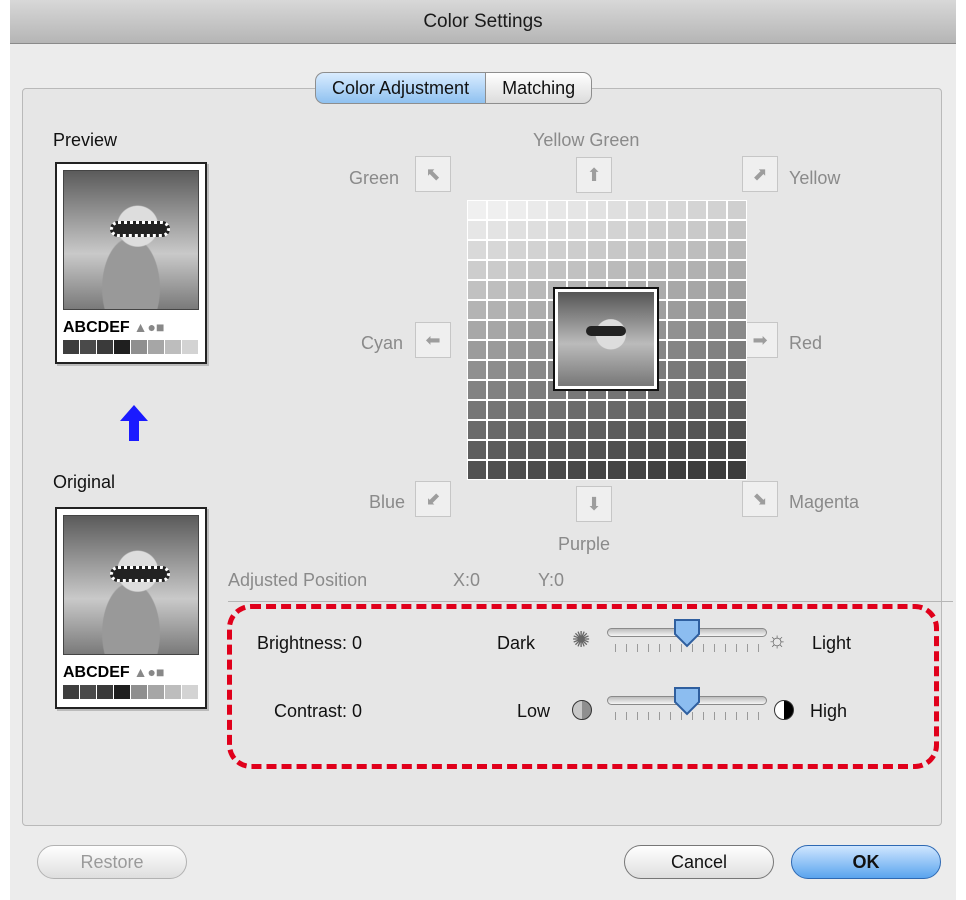  I want to click on contrast-slider, so click(687, 706).